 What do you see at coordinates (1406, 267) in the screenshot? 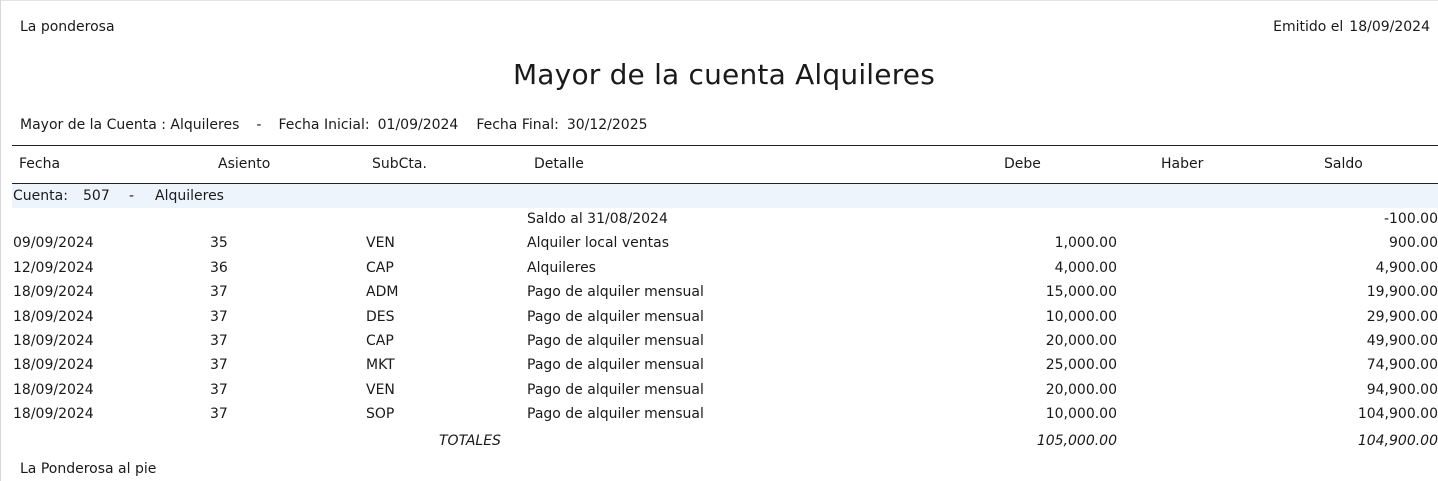
I see `cell-saldo: 4,900.00` at bounding box center [1406, 267].